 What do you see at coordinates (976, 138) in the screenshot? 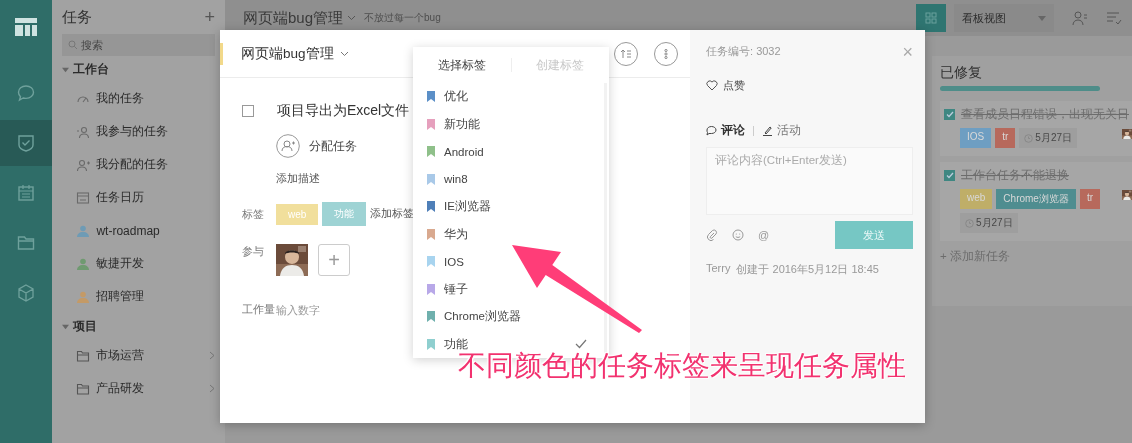
I see `task-tag: IOS` at bounding box center [976, 138].